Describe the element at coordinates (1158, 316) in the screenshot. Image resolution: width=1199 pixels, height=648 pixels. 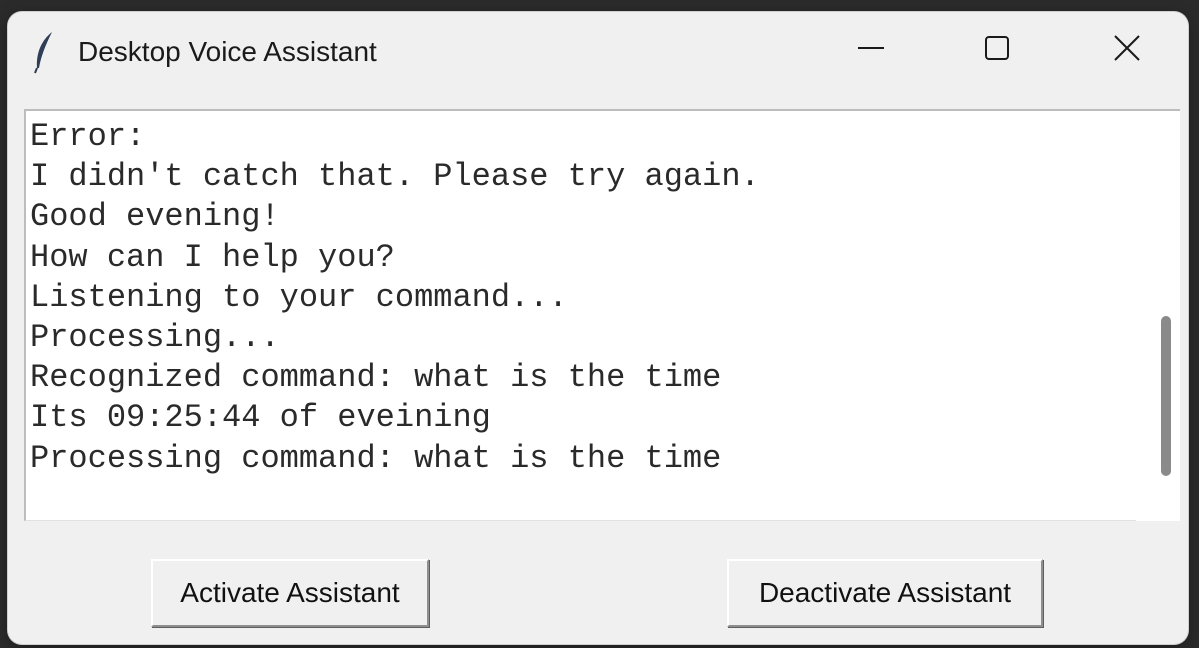
I see `vertical-scrollbar` at that location.